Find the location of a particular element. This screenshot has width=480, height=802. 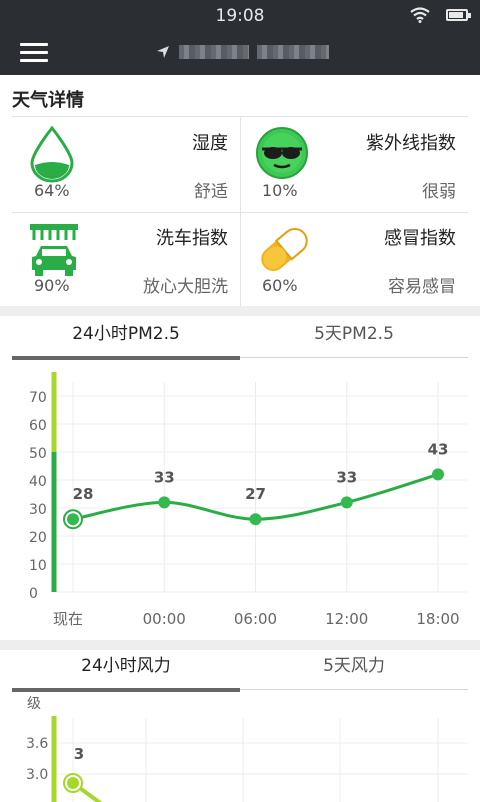

status-bar: 19:08 is located at coordinates (240, 15).